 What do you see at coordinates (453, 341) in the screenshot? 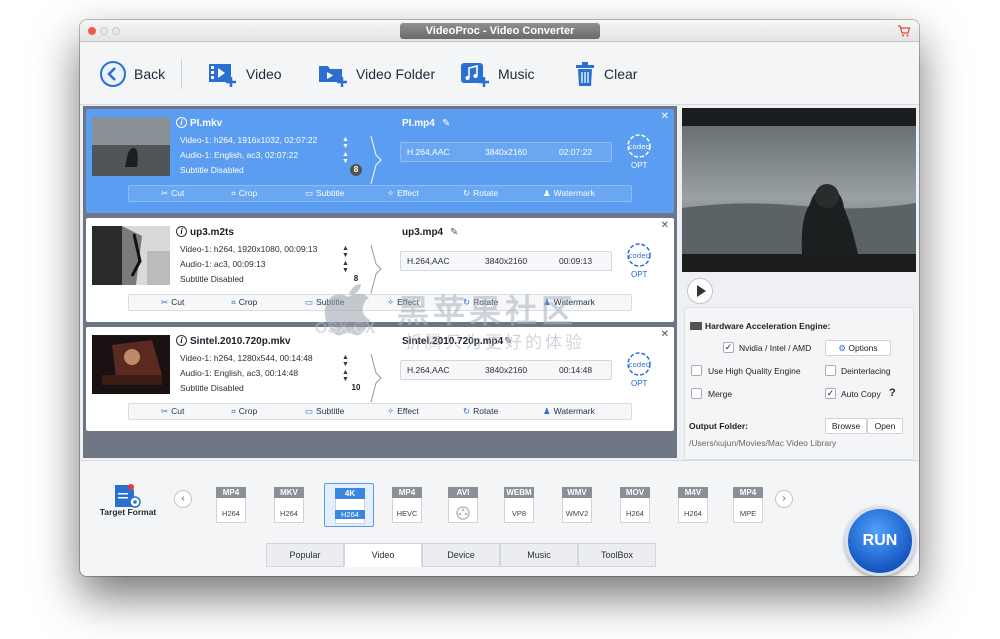
I see `output-filename: Sintel.2010.720p.mp4` at bounding box center [453, 341].